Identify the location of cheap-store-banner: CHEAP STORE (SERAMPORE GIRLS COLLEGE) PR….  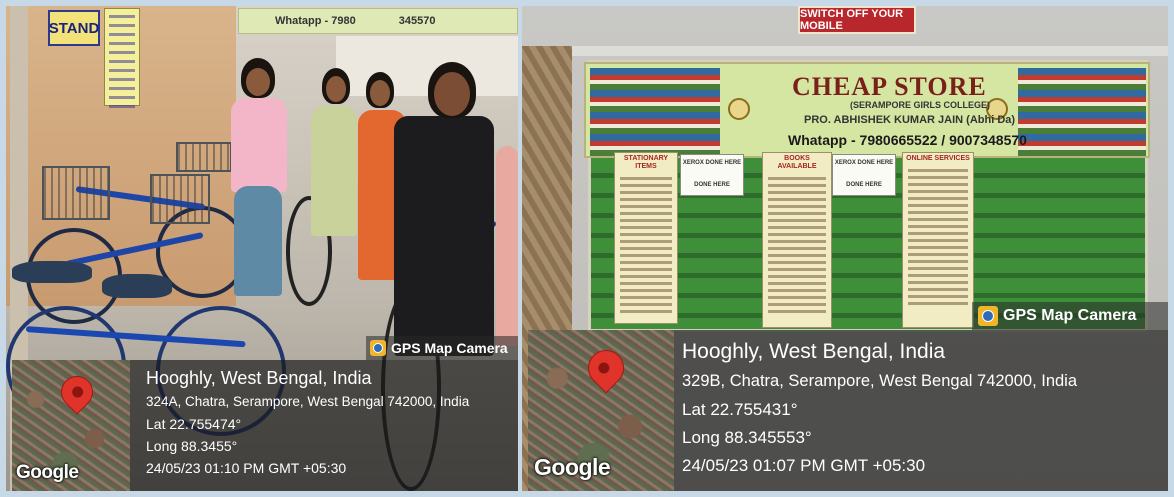
(867, 110).